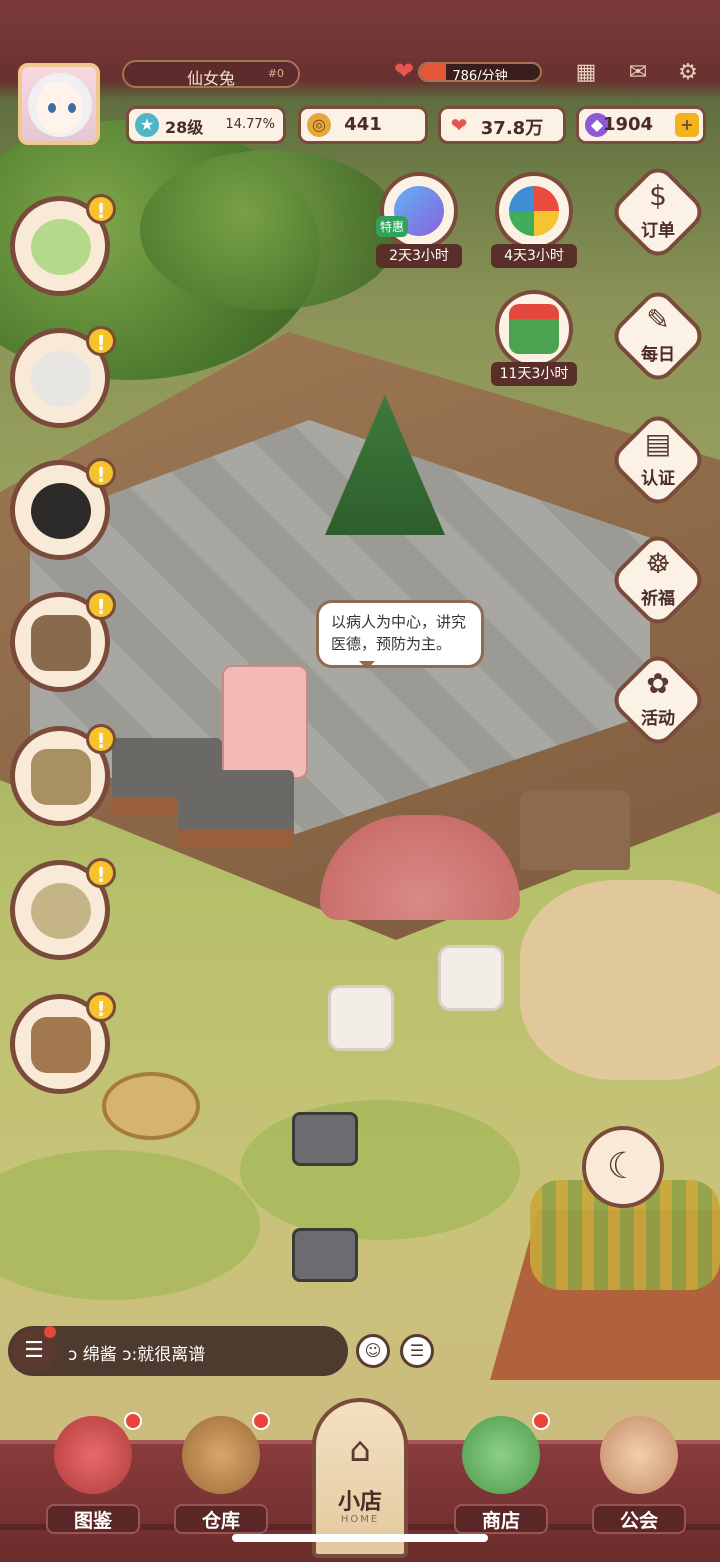 The height and width of the screenshot is (1562, 720). I want to click on add-gems-button: +, so click(687, 125).